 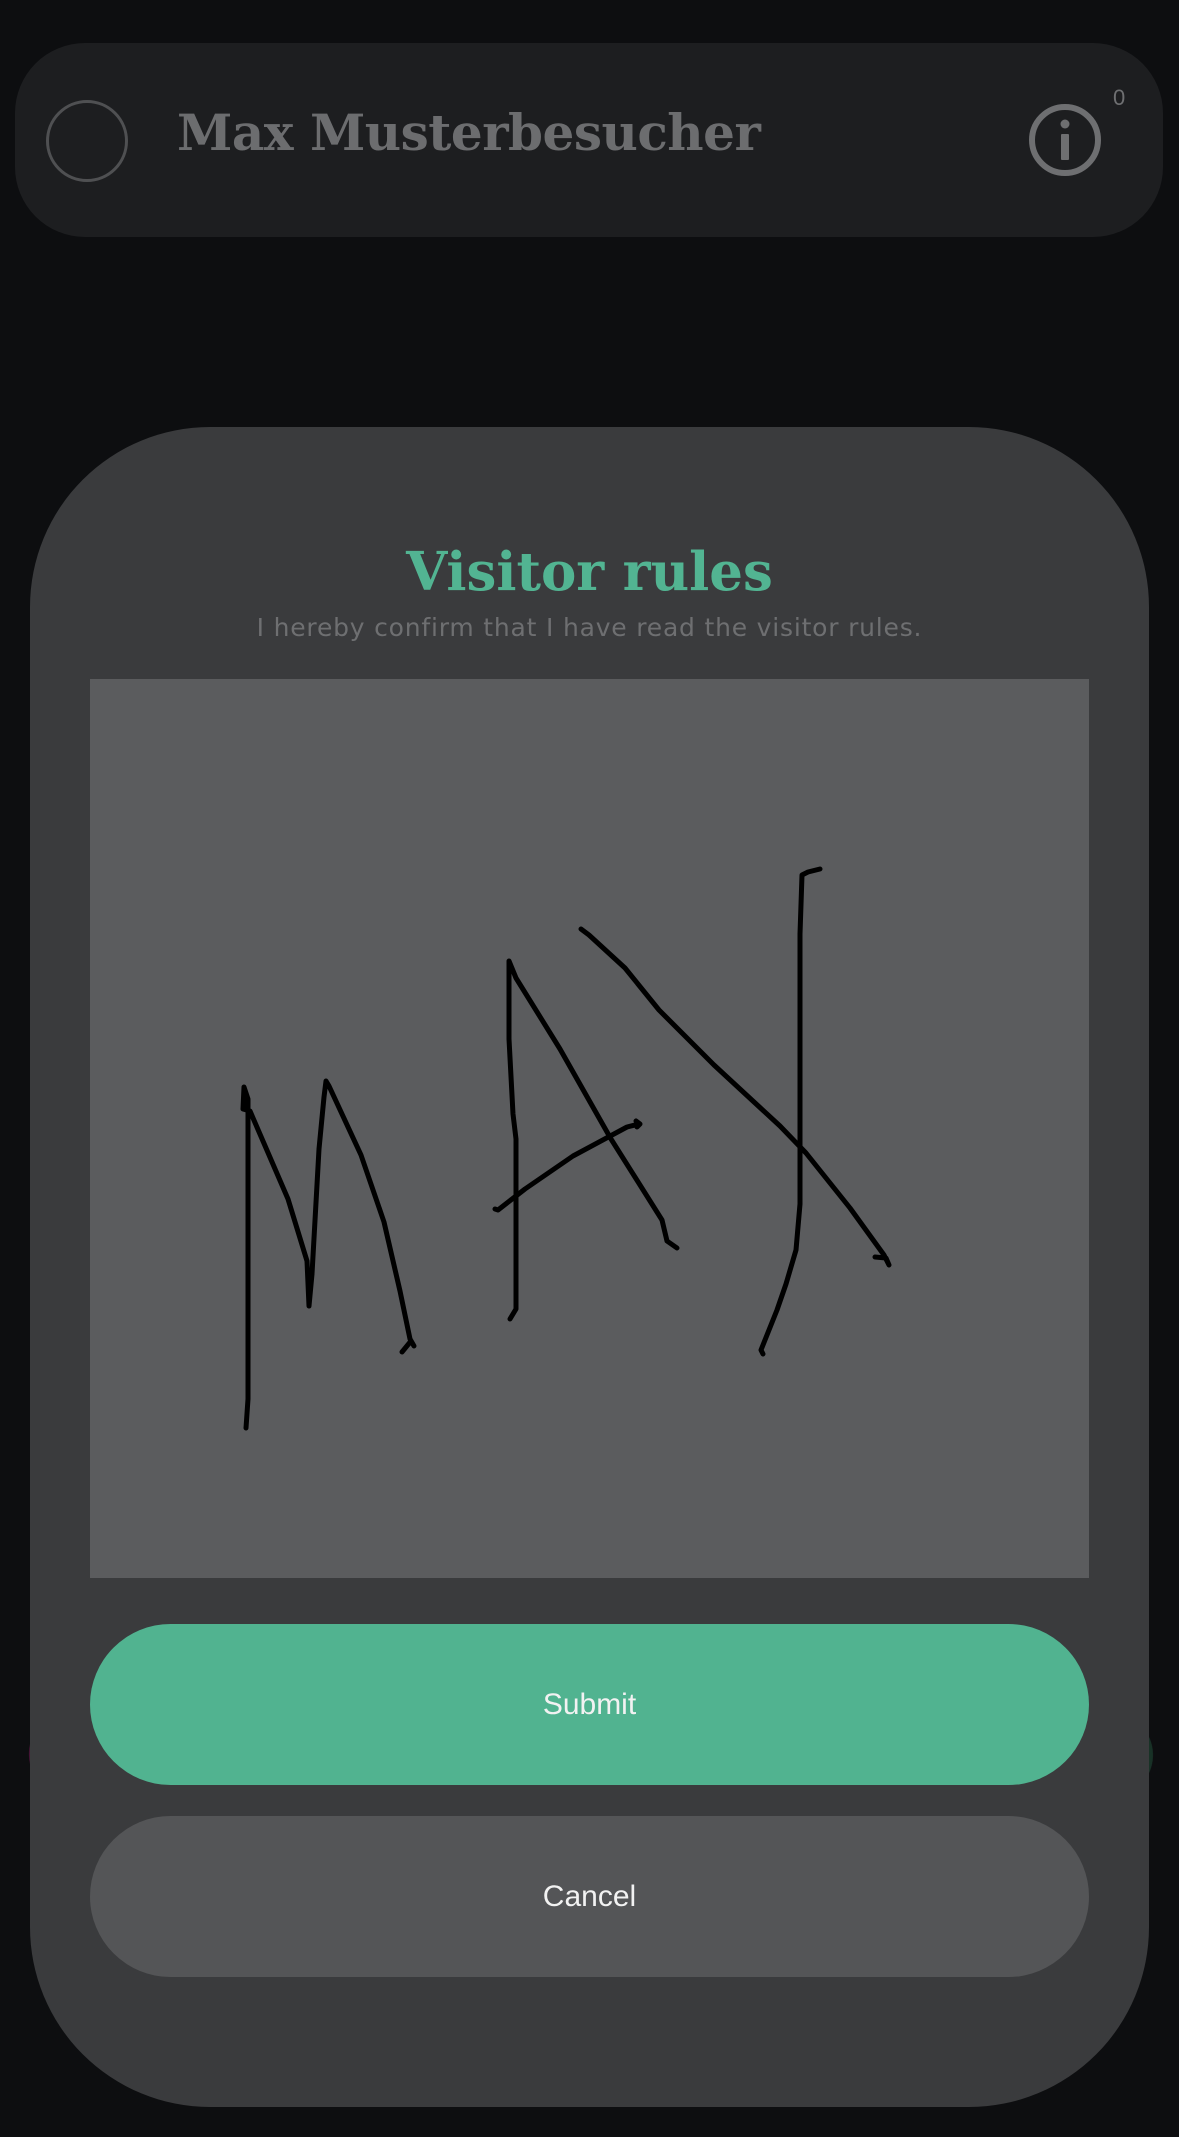 I want to click on submit-button: Submit, so click(x=589, y=1704).